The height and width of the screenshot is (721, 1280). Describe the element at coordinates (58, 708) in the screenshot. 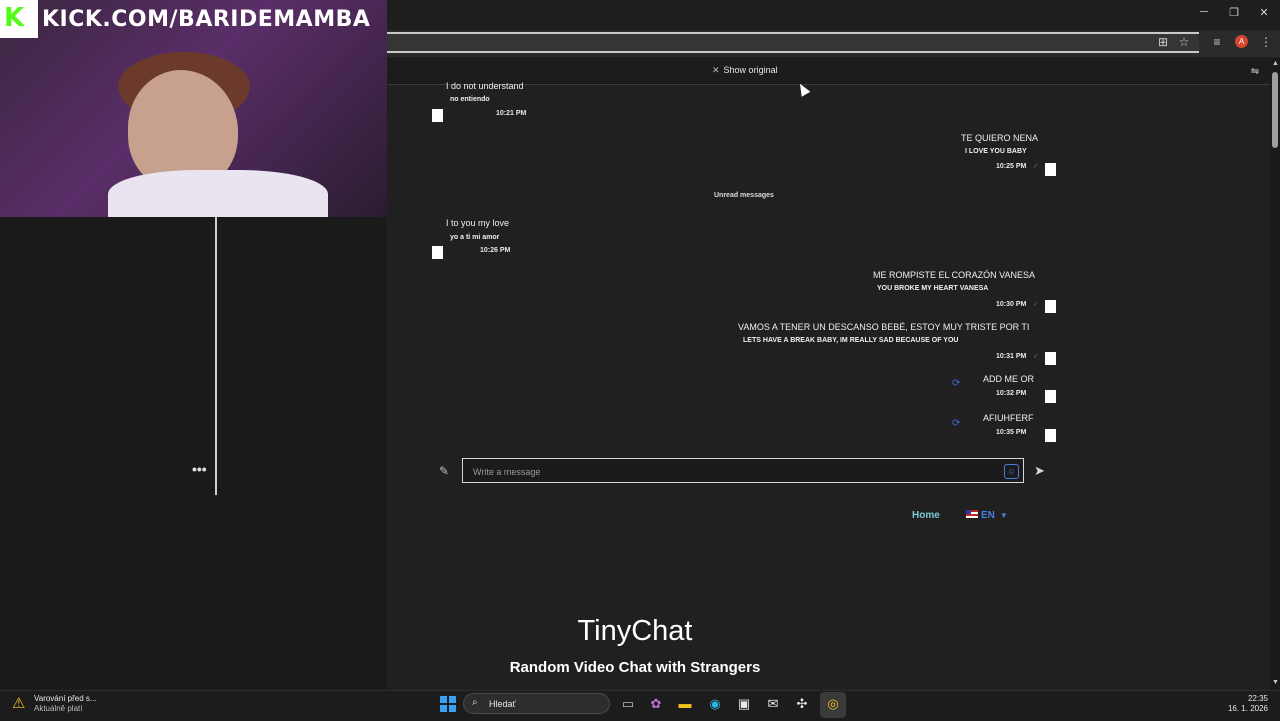

I see `weather-subtitle: Aktuálně platí` at that location.